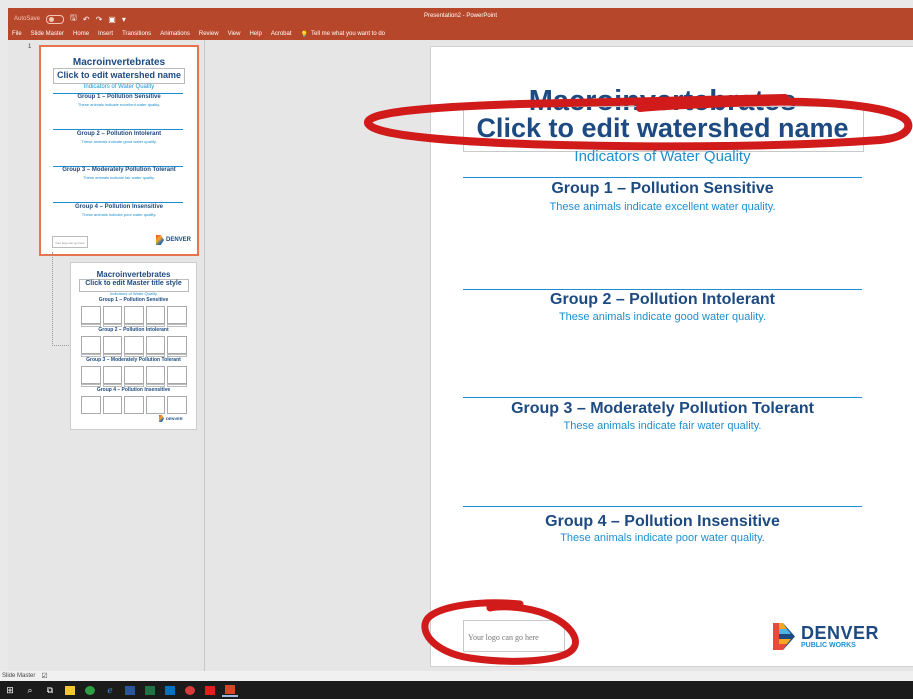  Describe the element at coordinates (304, 34) in the screenshot. I see `lightbulb-icon: 💡` at that location.